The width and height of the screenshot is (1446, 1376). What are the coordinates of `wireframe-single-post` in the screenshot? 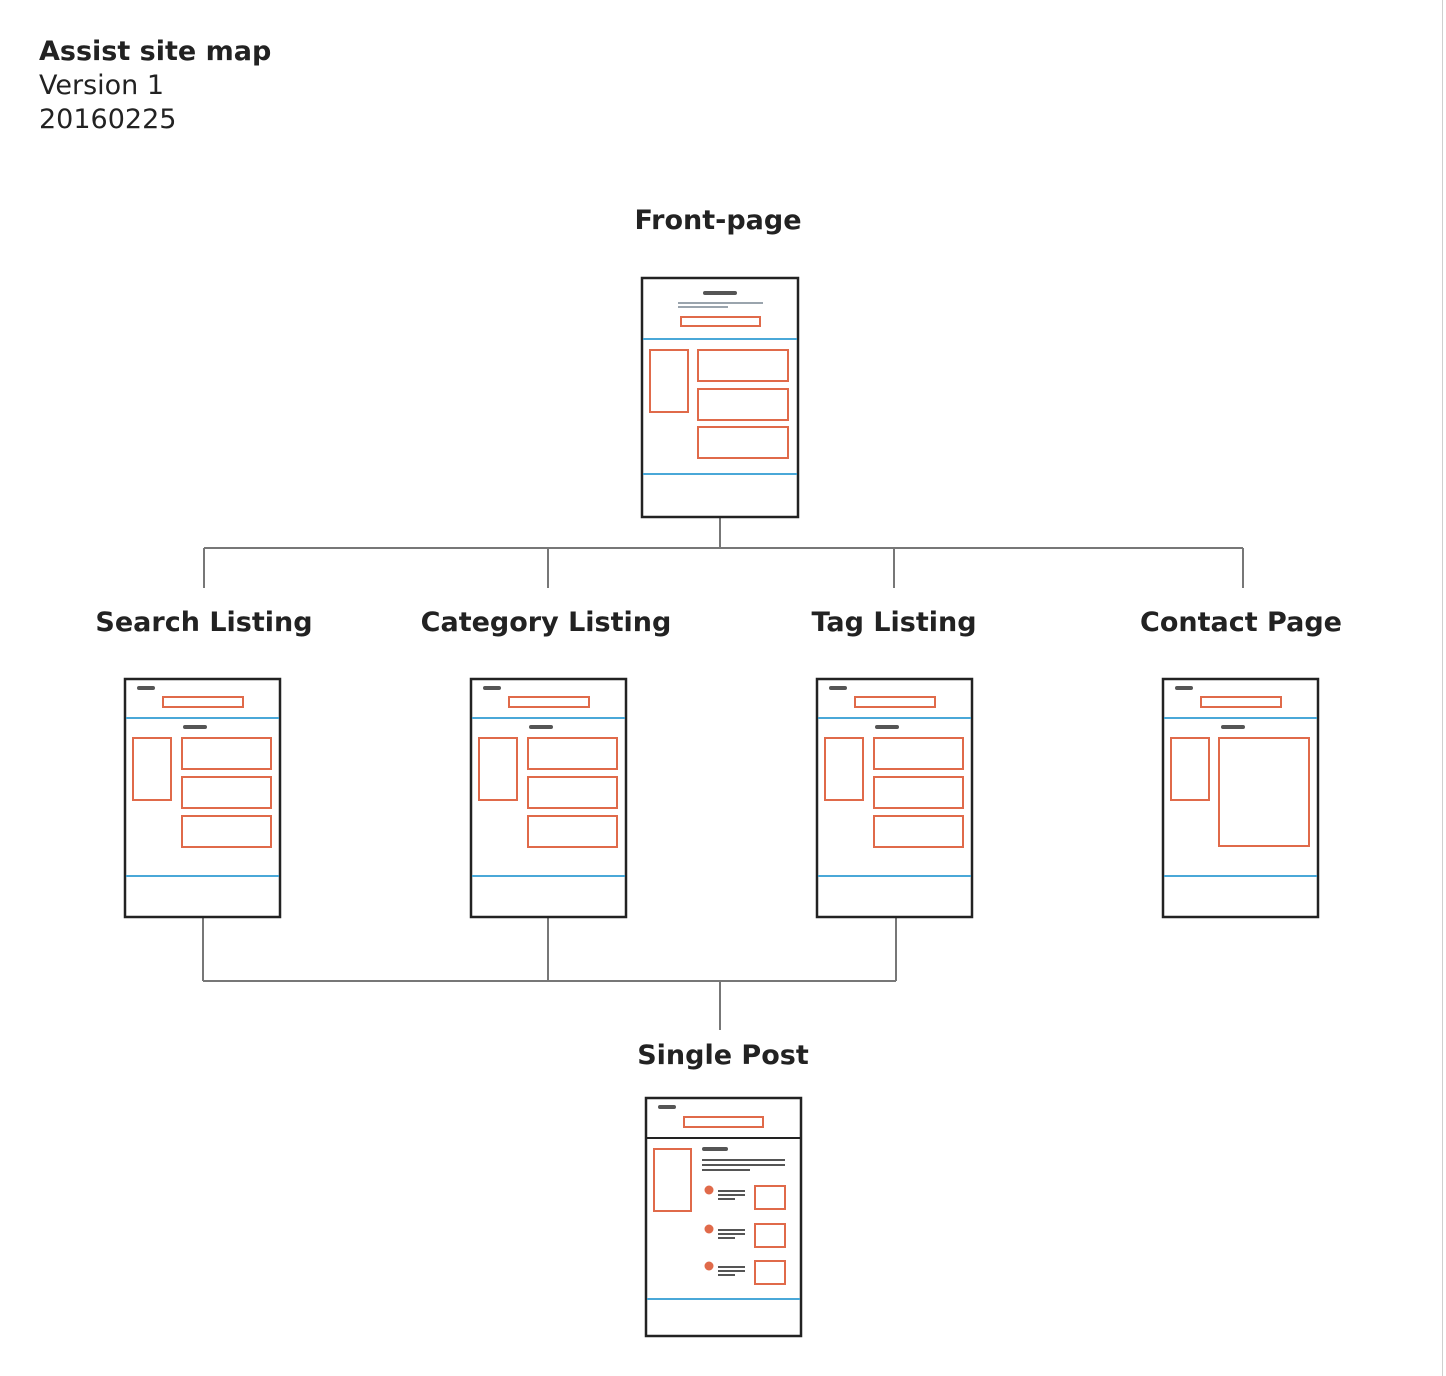 It's located at (723, 1217).